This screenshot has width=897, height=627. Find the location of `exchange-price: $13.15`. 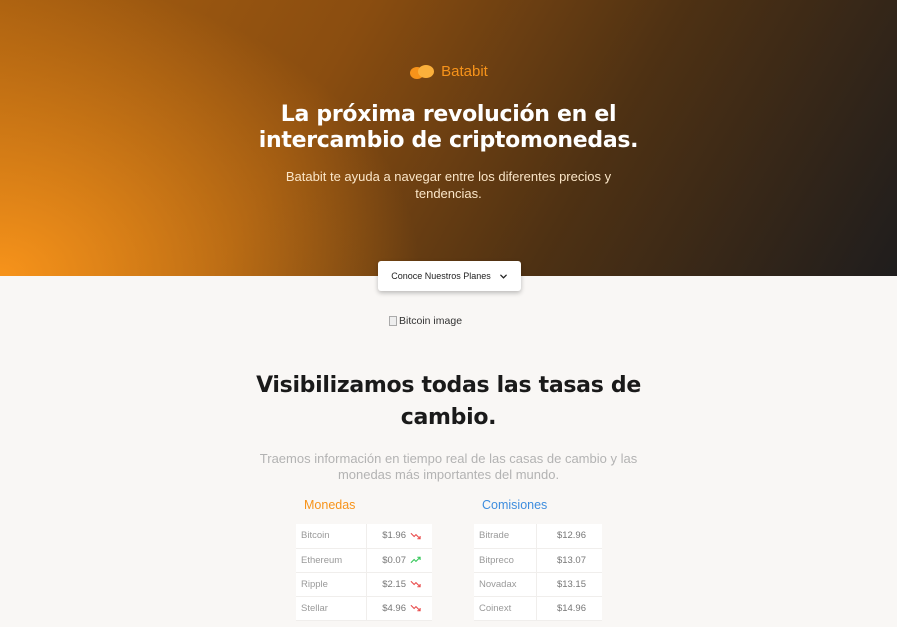

exchange-price: $13.15 is located at coordinates (569, 584).